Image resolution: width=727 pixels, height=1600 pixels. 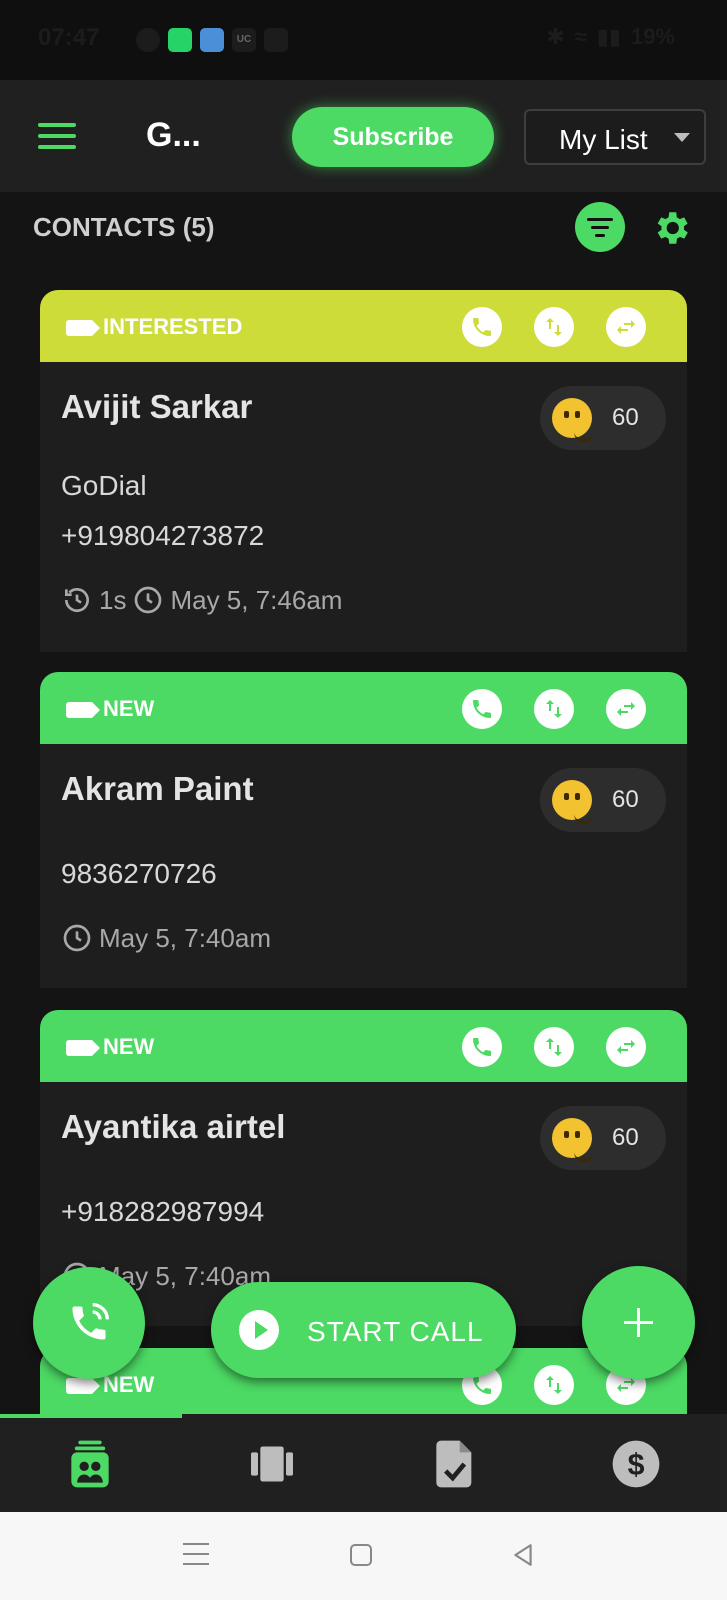 I want to click on system-status: ✱ ≈ ▮▮ 19%, so click(x=610, y=37).